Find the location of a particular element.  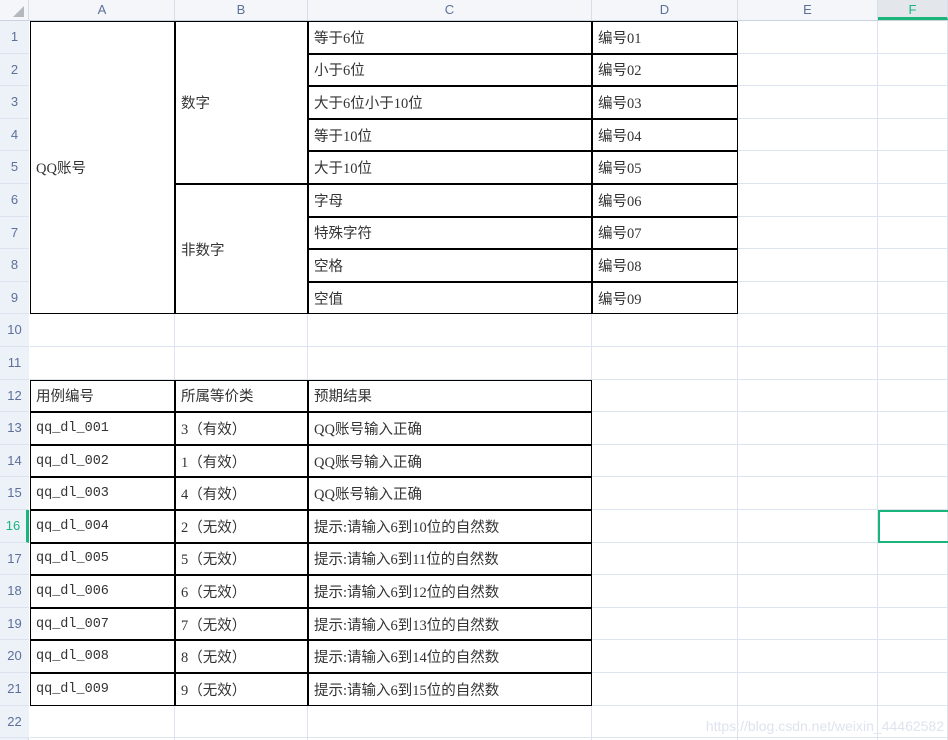

row-header-12: 12 is located at coordinates (14, 396).